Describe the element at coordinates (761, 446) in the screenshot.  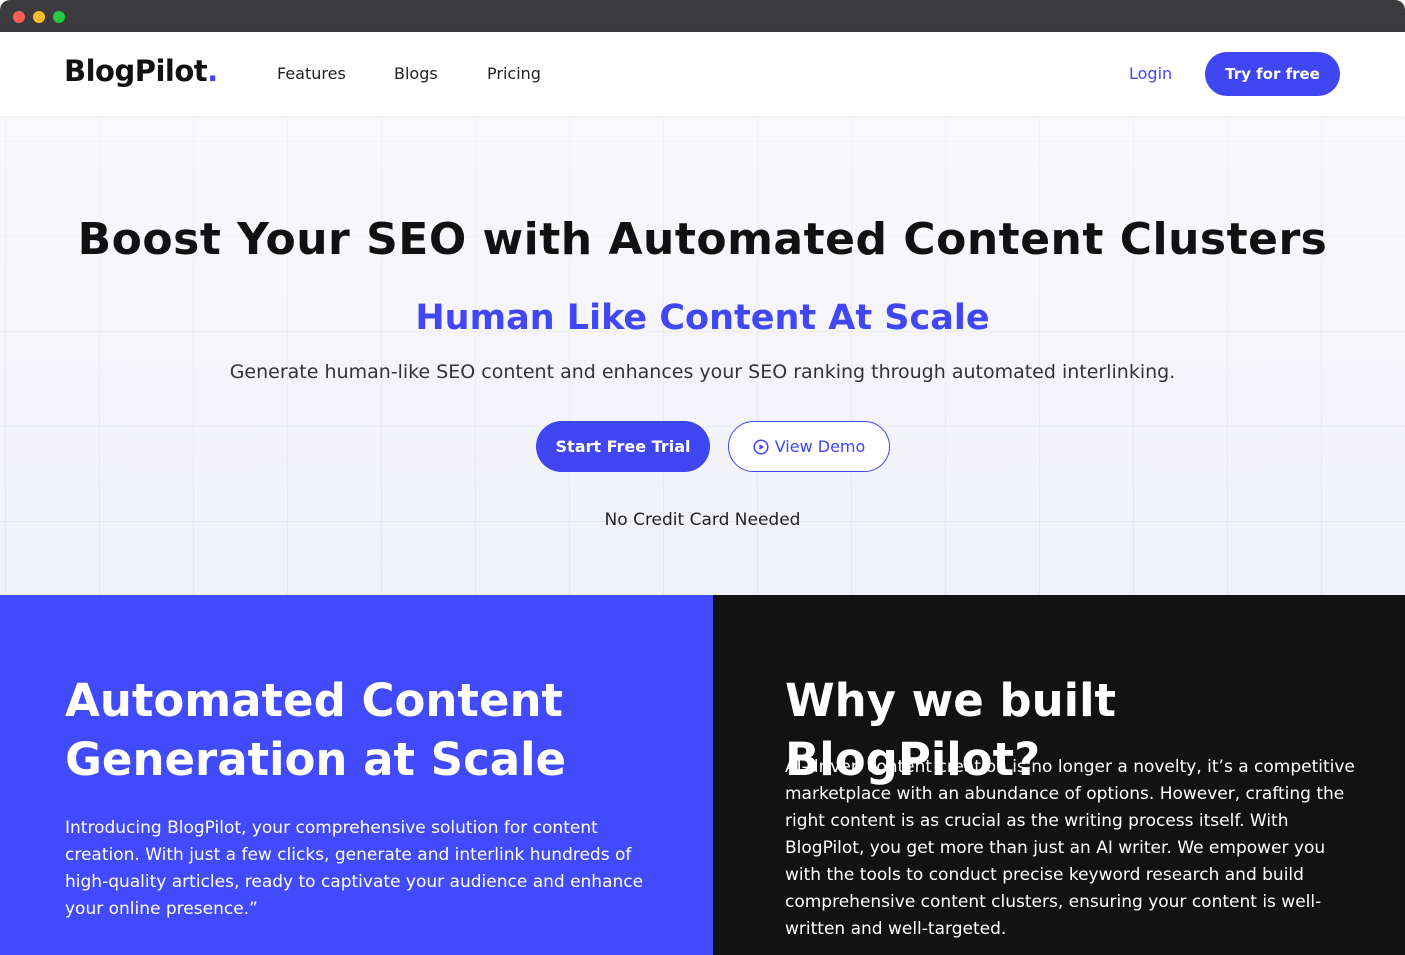
I see `play-circle-icon` at that location.